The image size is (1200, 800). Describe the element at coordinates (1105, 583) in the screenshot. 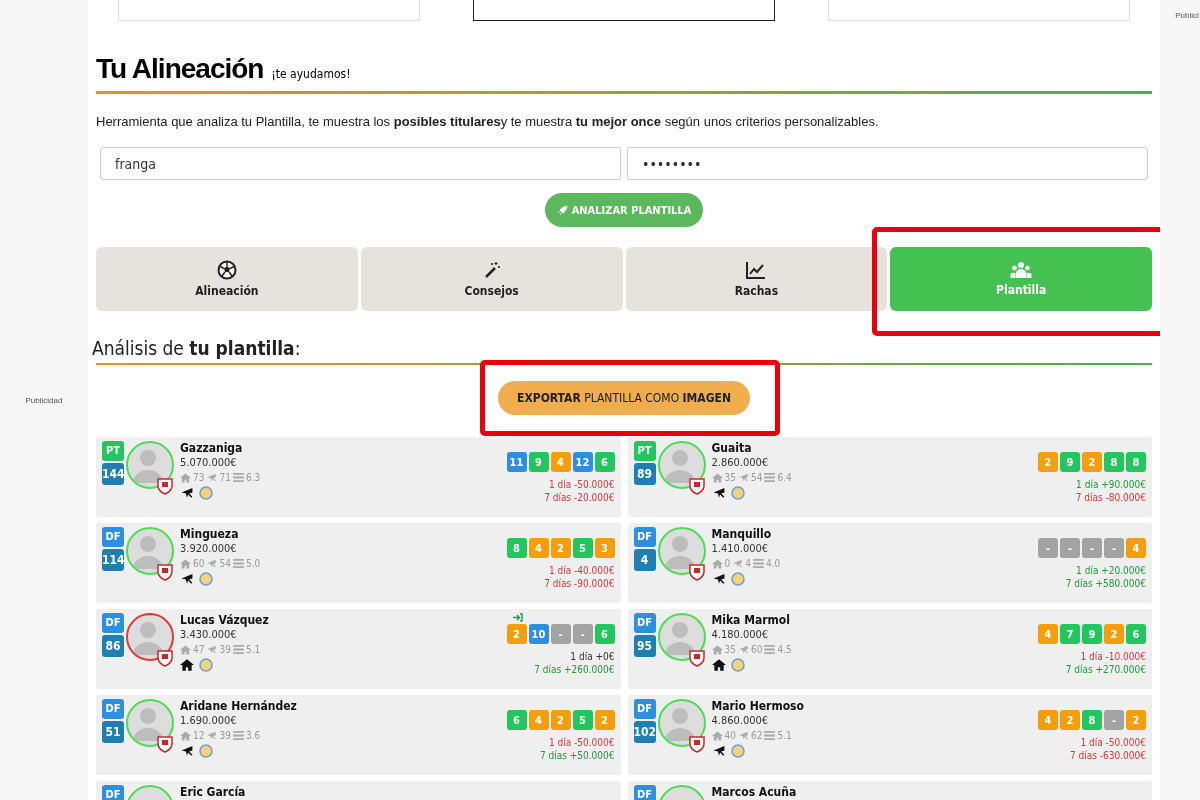

I see `price-change: 7 días +580.000€` at that location.